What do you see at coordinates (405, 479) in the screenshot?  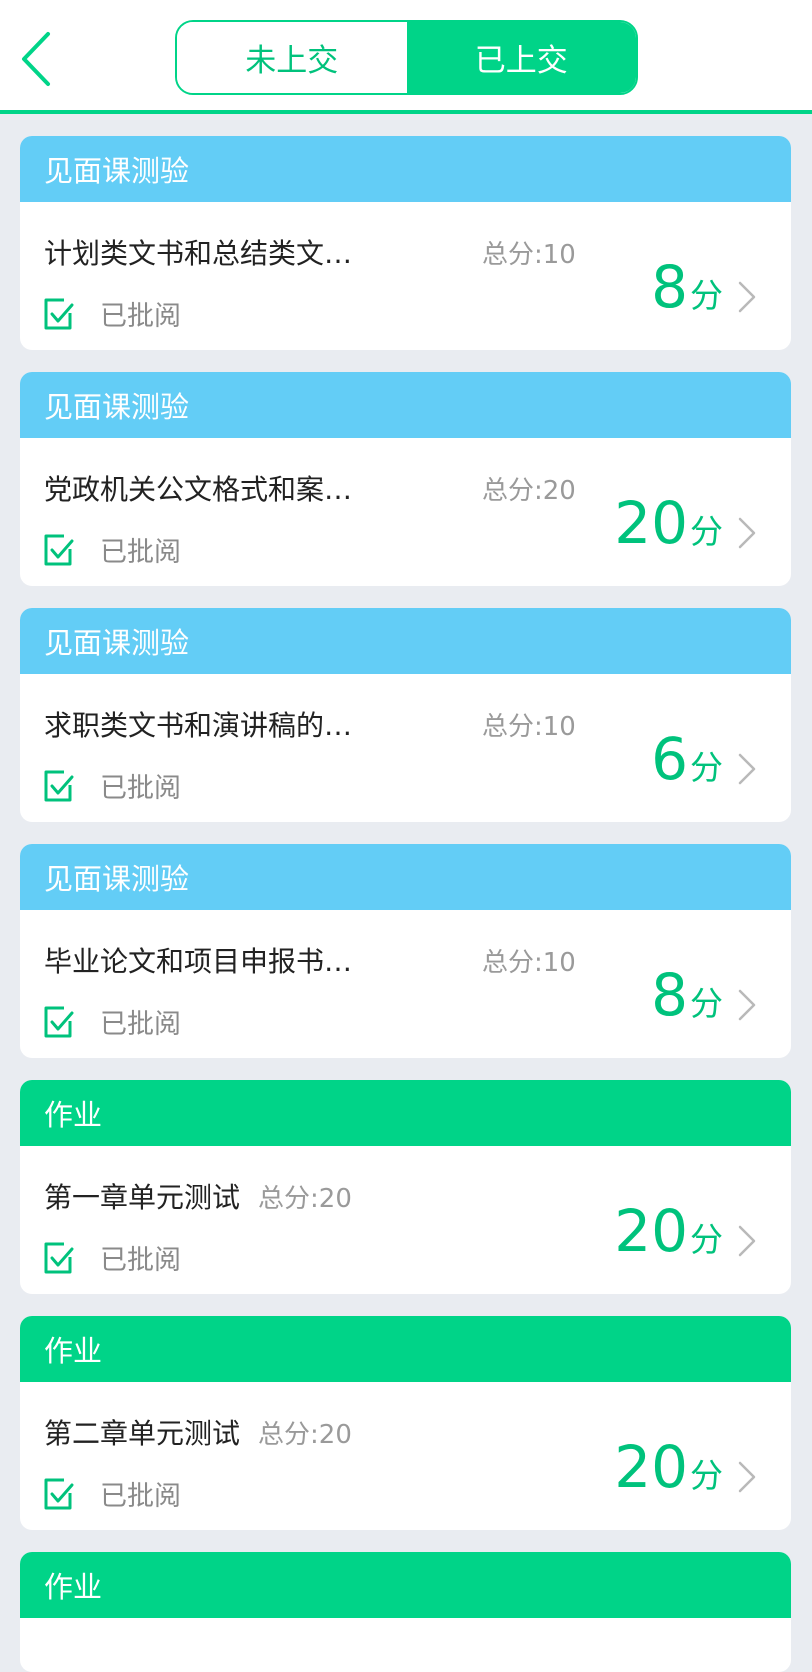 I see `assignment-card: 见面课测验 党政机关公文格式和案… 总分:20 已批阅 20 分` at bounding box center [405, 479].